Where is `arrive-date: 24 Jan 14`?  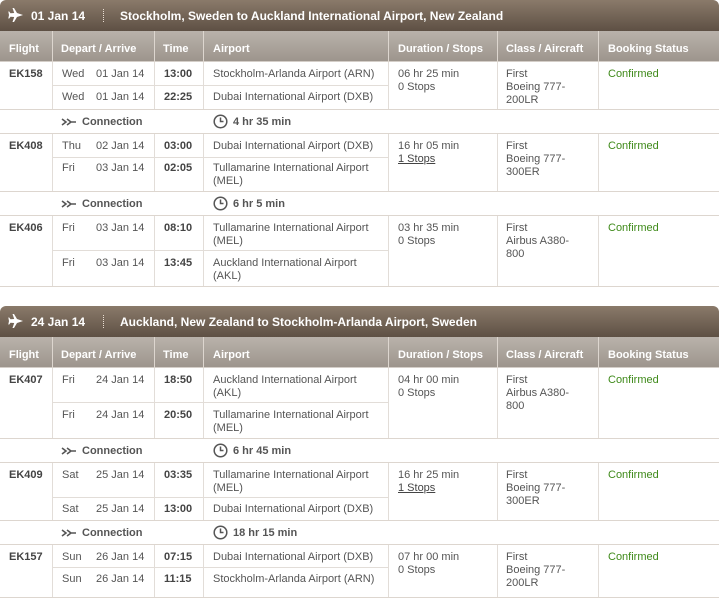
arrive-date: 24 Jan 14 is located at coordinates (120, 415).